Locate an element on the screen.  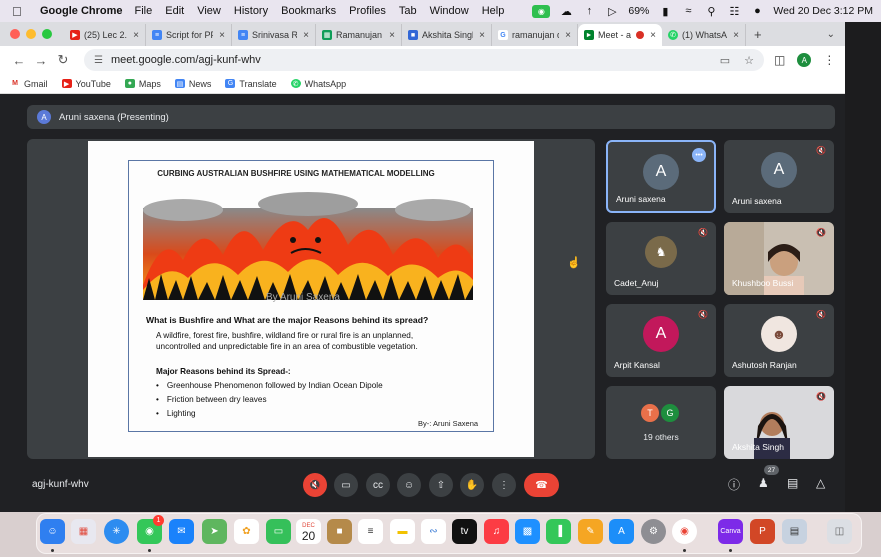
zoom-window-button is located at coordinates (47, 34).